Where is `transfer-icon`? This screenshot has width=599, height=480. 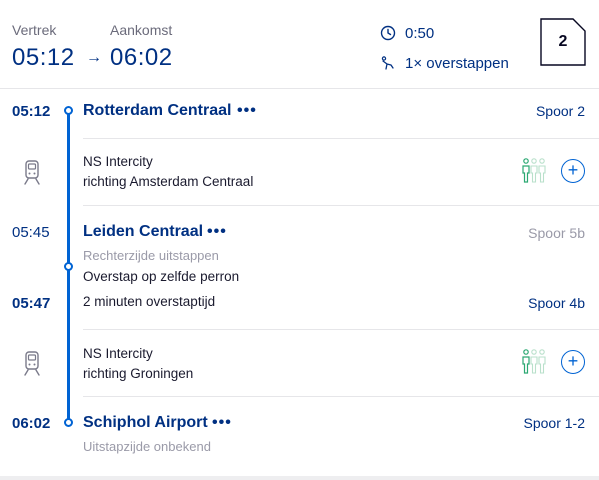
transfer-icon is located at coordinates (388, 63).